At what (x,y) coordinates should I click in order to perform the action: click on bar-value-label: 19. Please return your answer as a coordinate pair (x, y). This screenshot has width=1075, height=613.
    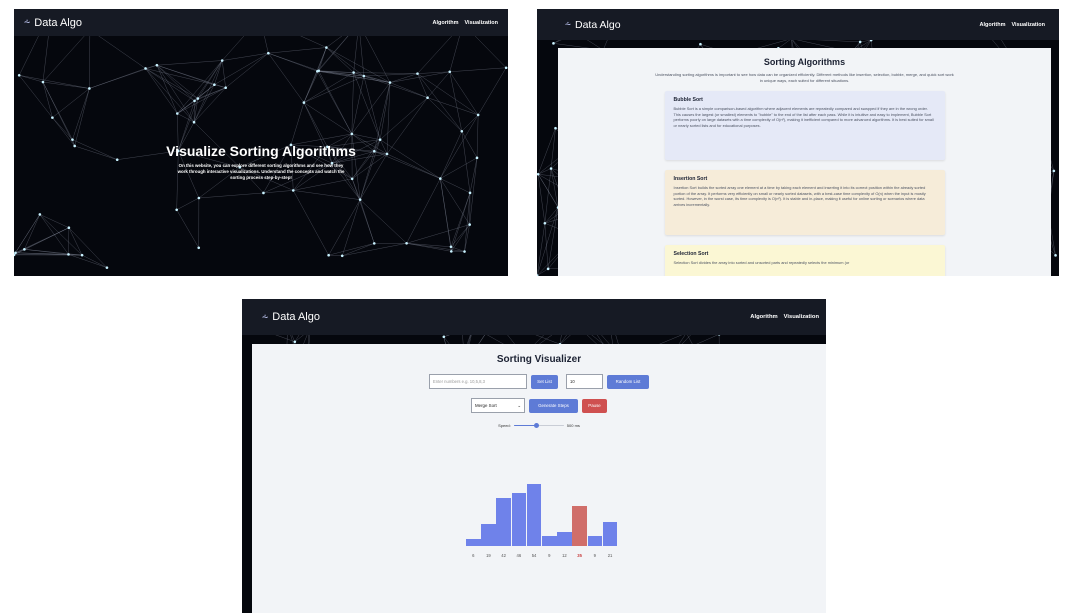
    Looking at the image, I should click on (488, 555).